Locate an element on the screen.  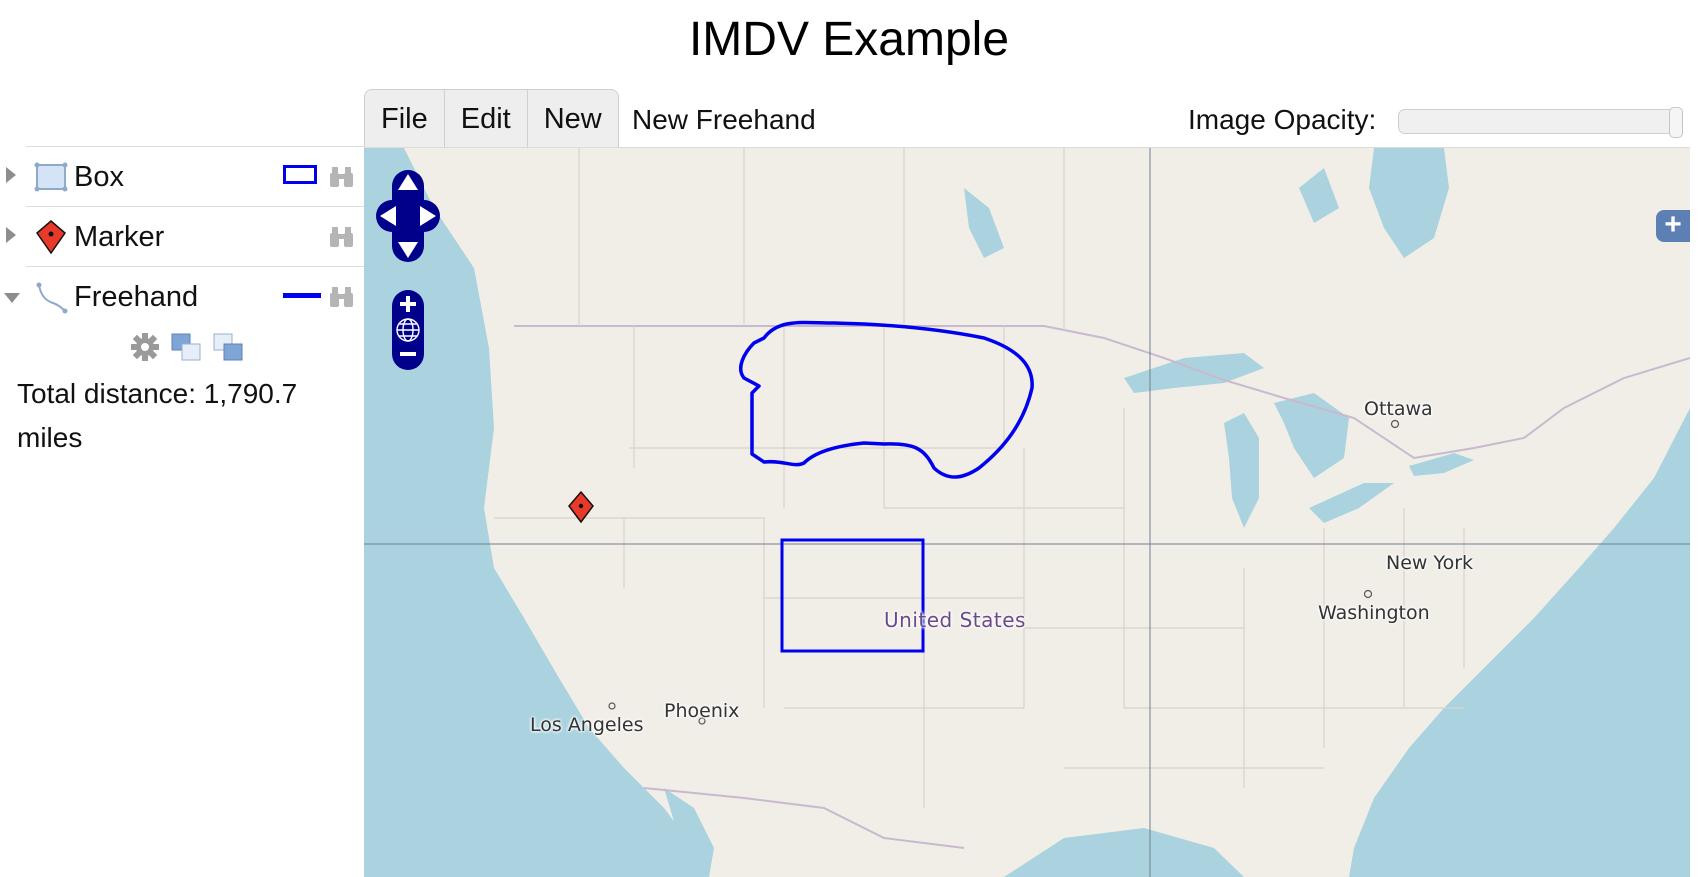
city-label-washington: Washington is located at coordinates (1374, 613).